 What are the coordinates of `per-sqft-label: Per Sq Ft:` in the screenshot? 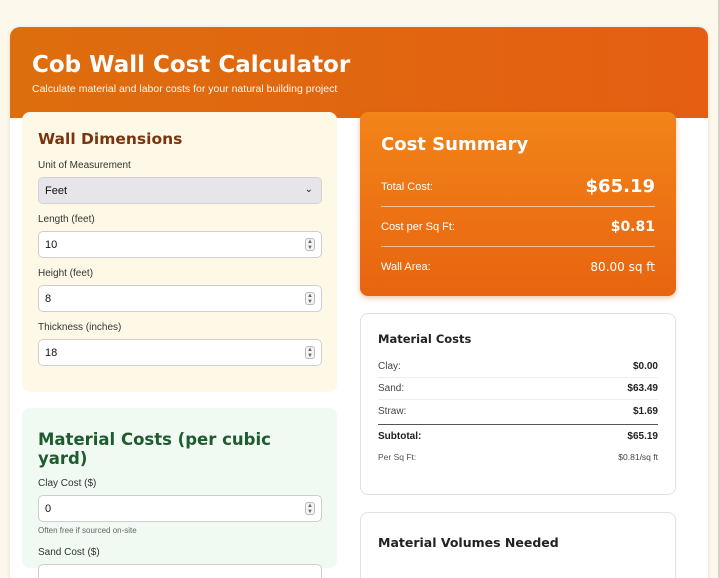 It's located at (397, 457).